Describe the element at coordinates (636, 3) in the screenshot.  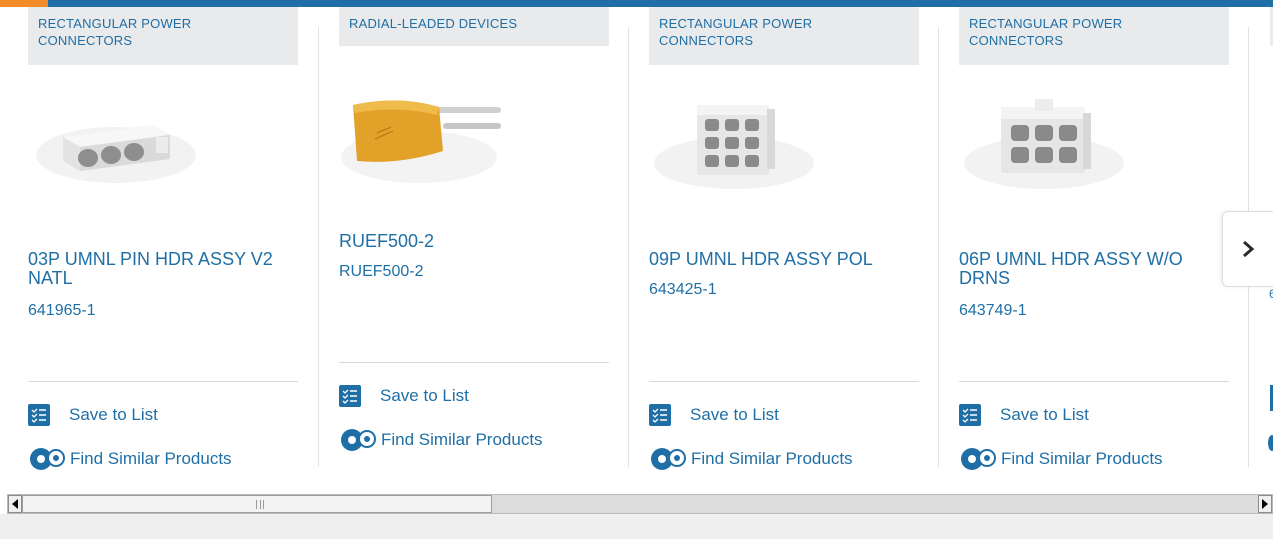
I see `top-accent-bar` at that location.